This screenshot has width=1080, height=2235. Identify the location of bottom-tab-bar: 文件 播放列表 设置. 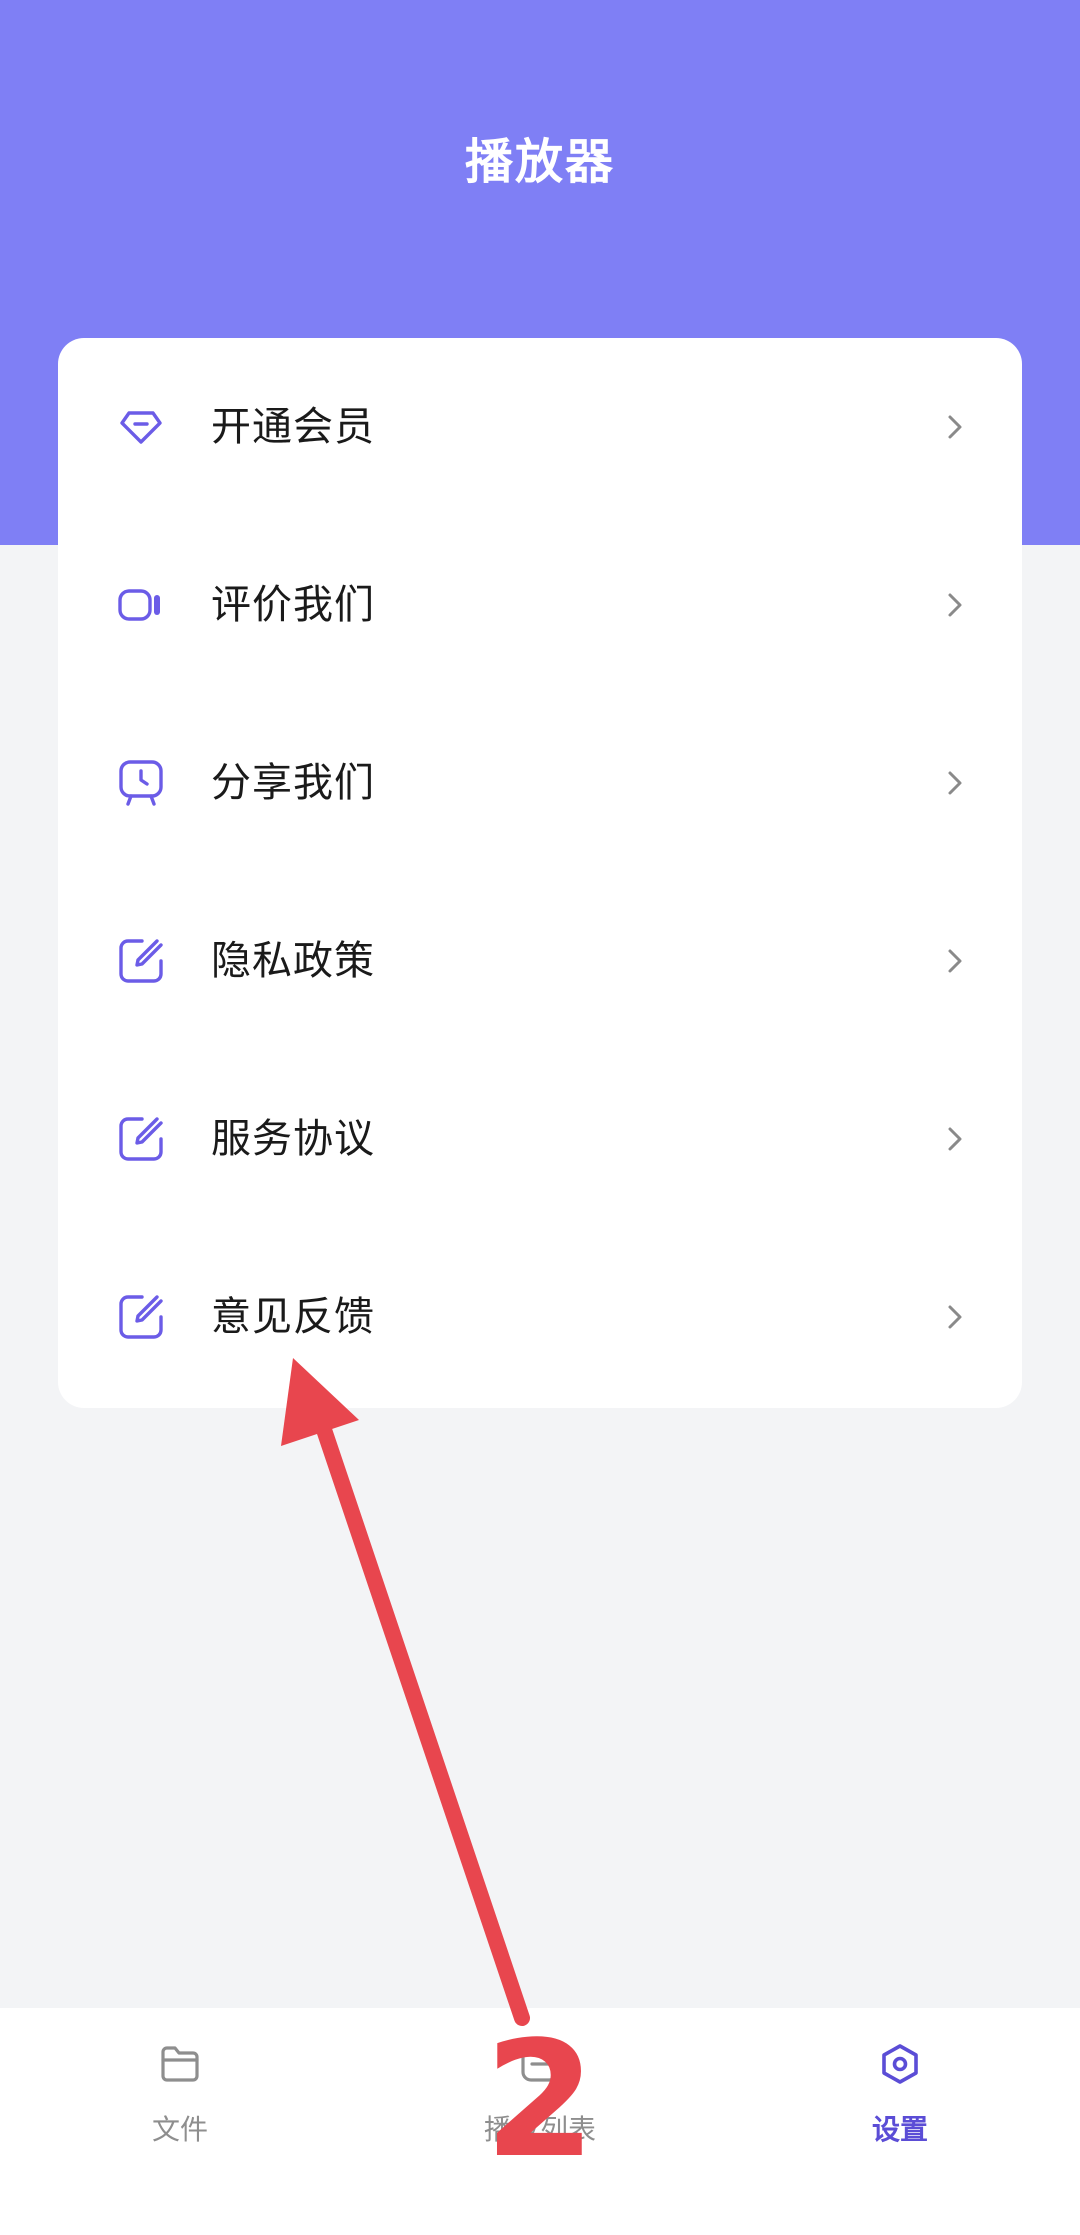
(540, 2121).